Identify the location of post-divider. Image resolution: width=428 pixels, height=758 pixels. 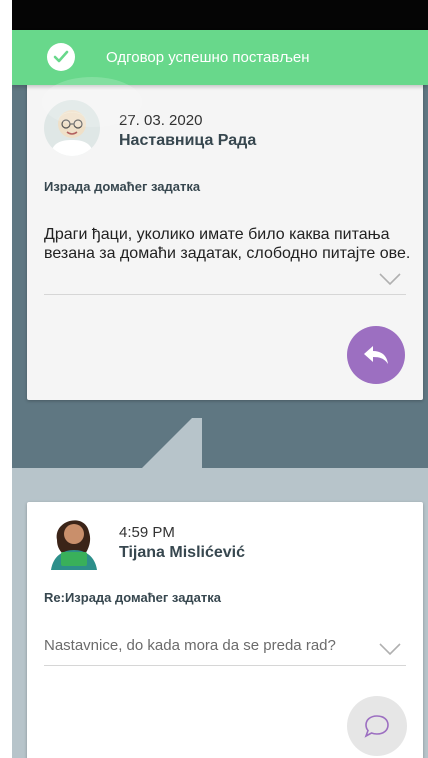
(225, 294).